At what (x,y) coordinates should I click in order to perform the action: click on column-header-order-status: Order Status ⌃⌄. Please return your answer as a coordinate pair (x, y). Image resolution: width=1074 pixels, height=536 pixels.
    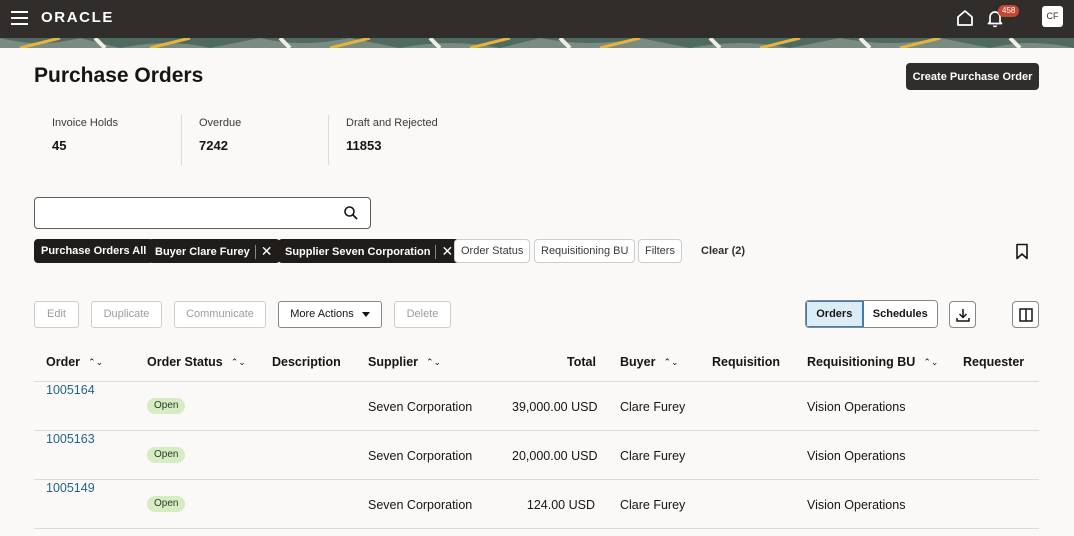
    Looking at the image, I should click on (196, 362).